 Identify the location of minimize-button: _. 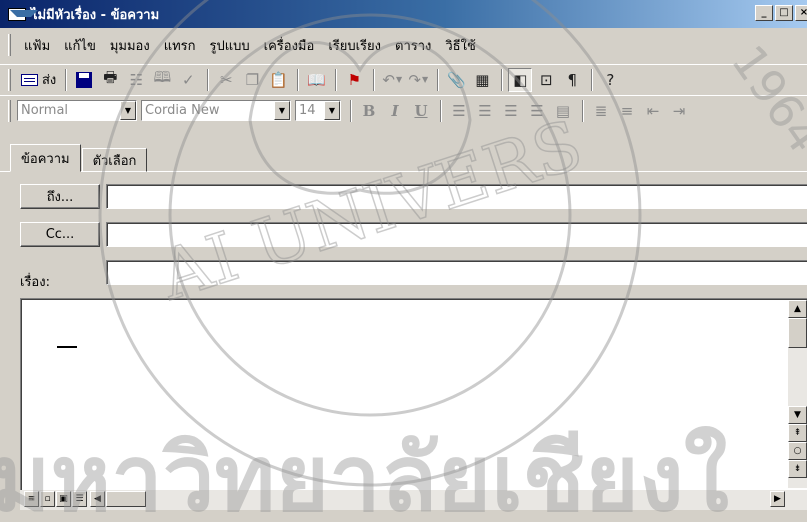
(764, 13).